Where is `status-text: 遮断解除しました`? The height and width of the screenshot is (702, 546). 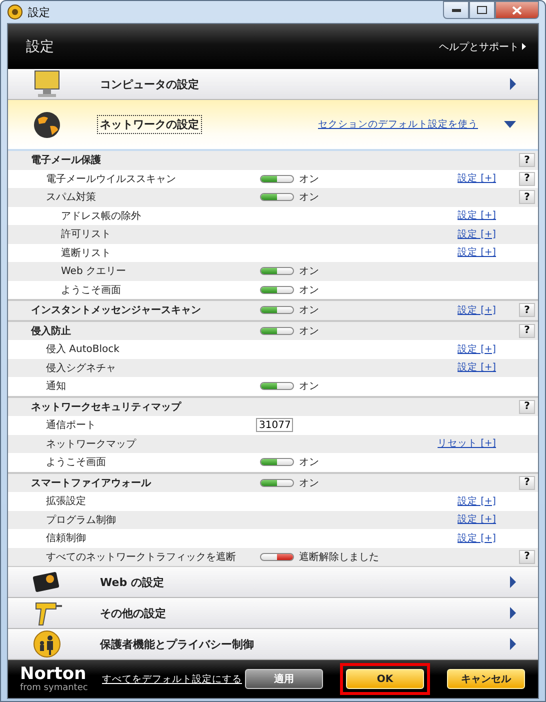
status-text: 遮断解除しました is located at coordinates (339, 557).